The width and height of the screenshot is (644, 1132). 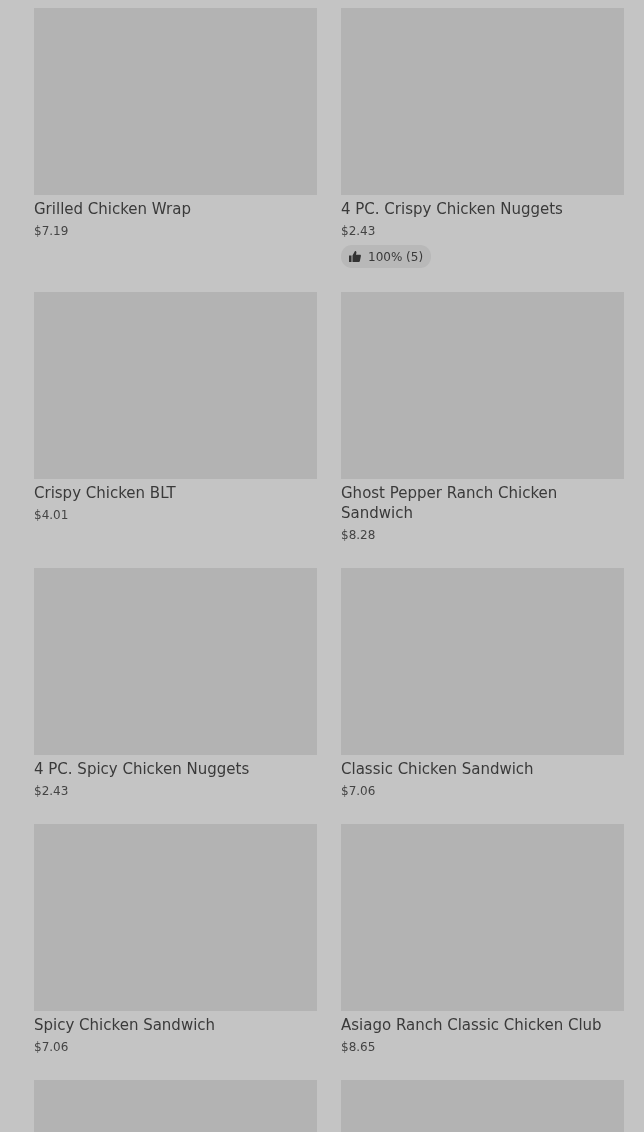 I want to click on item-price: $8.28, so click(x=359, y=535).